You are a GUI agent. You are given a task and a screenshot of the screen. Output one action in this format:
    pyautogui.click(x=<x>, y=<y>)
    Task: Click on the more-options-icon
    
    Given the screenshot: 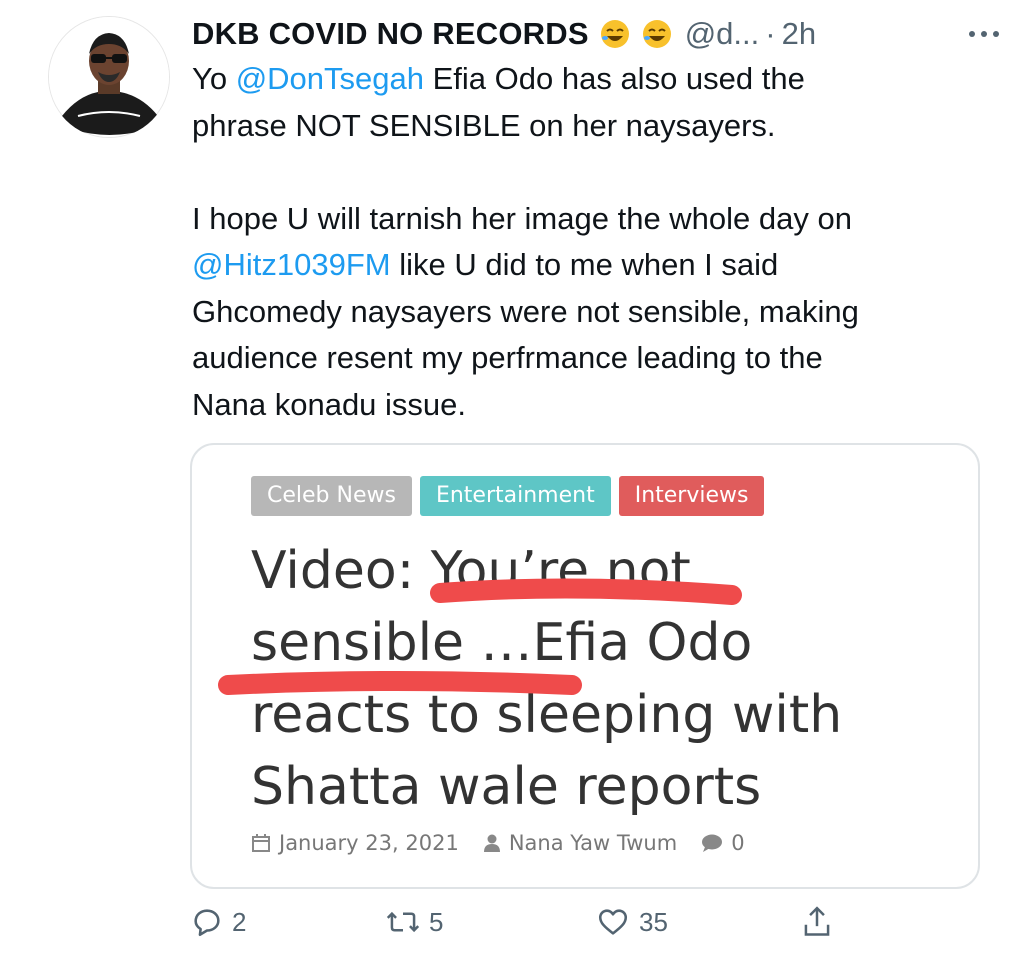 What is the action you would take?
    pyautogui.click(x=984, y=34)
    